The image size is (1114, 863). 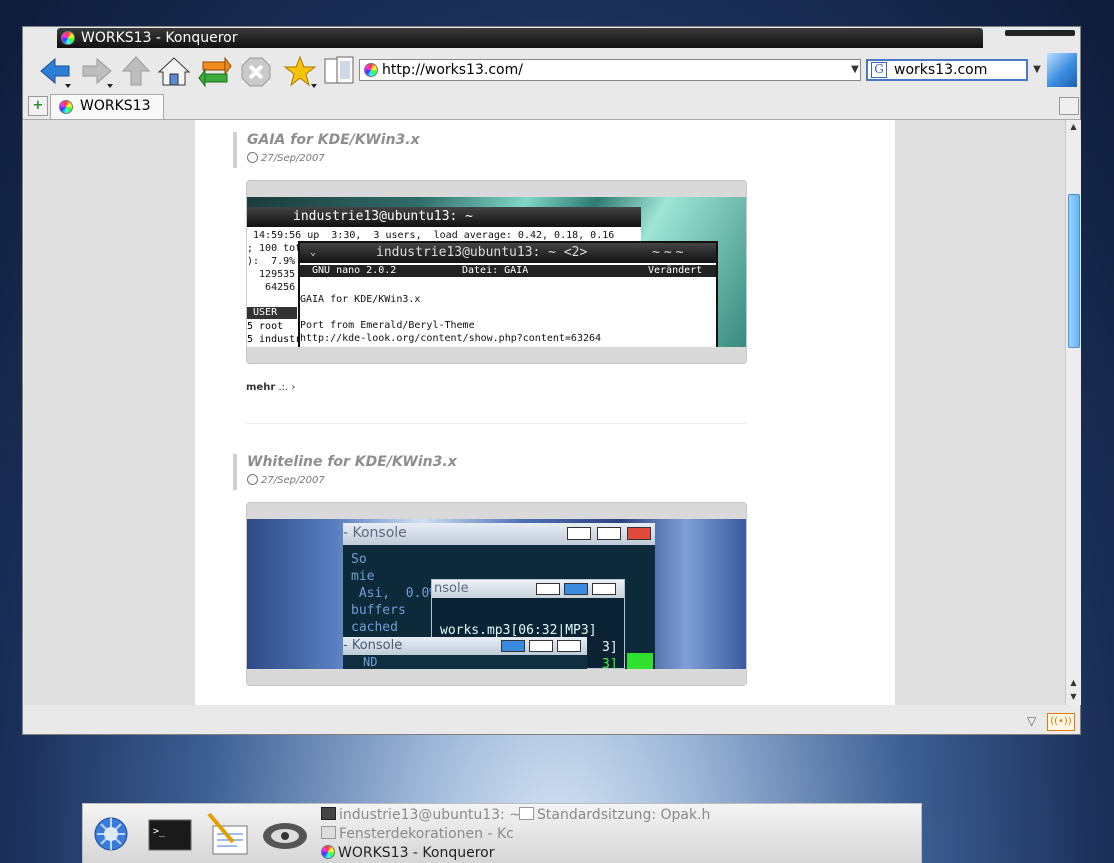 I want to click on konsole-2-title: nsole, so click(x=451, y=588).